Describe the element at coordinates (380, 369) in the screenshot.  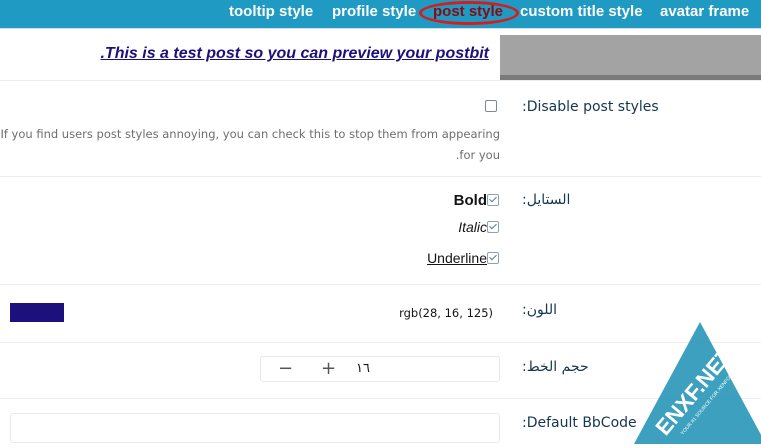
I see `font-size-stepper: − + ١٦` at that location.